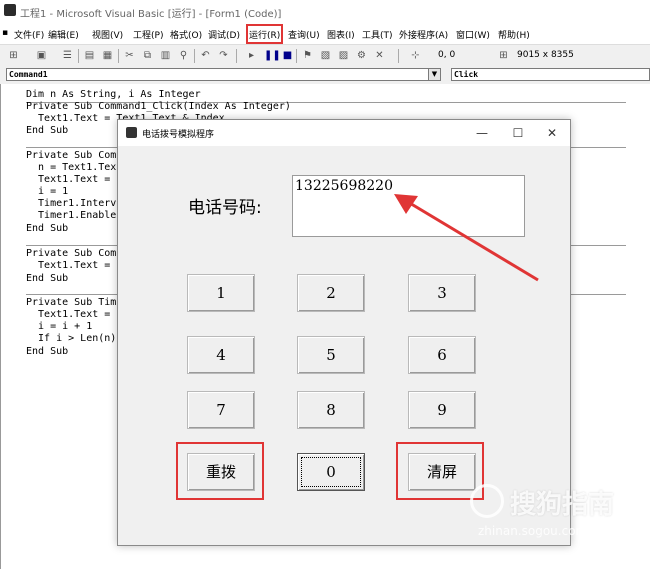 This screenshot has width=650, height=569. Describe the element at coordinates (71, 338) in the screenshot. I see `code-line: If i > Len(n)` at that location.